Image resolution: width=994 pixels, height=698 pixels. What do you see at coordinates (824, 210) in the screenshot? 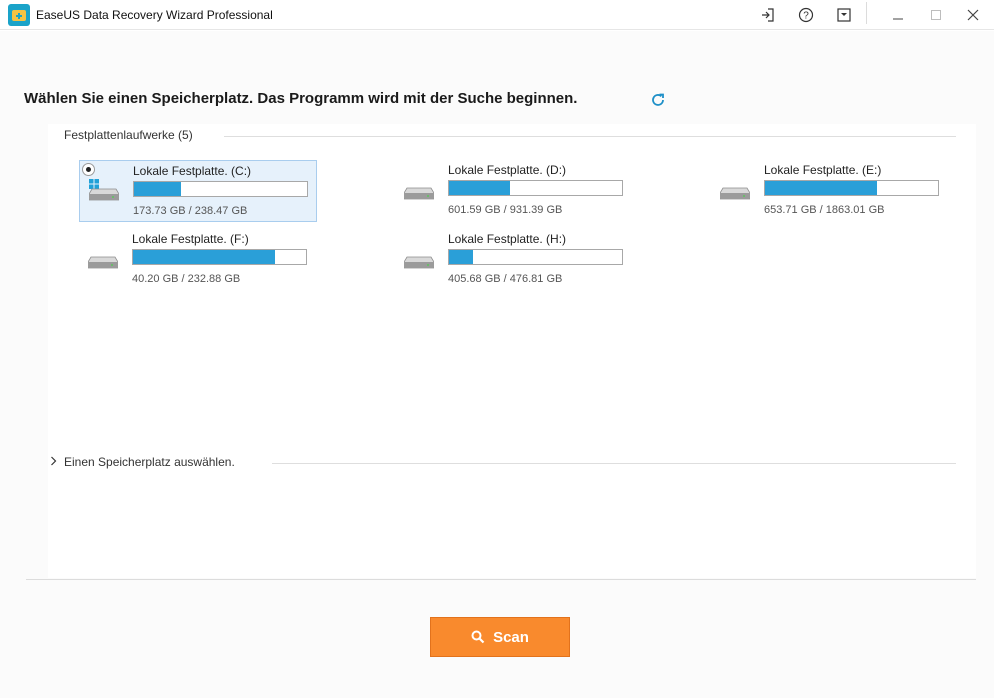
I see `drive-size: 653.71 GB / 1863.01 GB` at bounding box center [824, 210].